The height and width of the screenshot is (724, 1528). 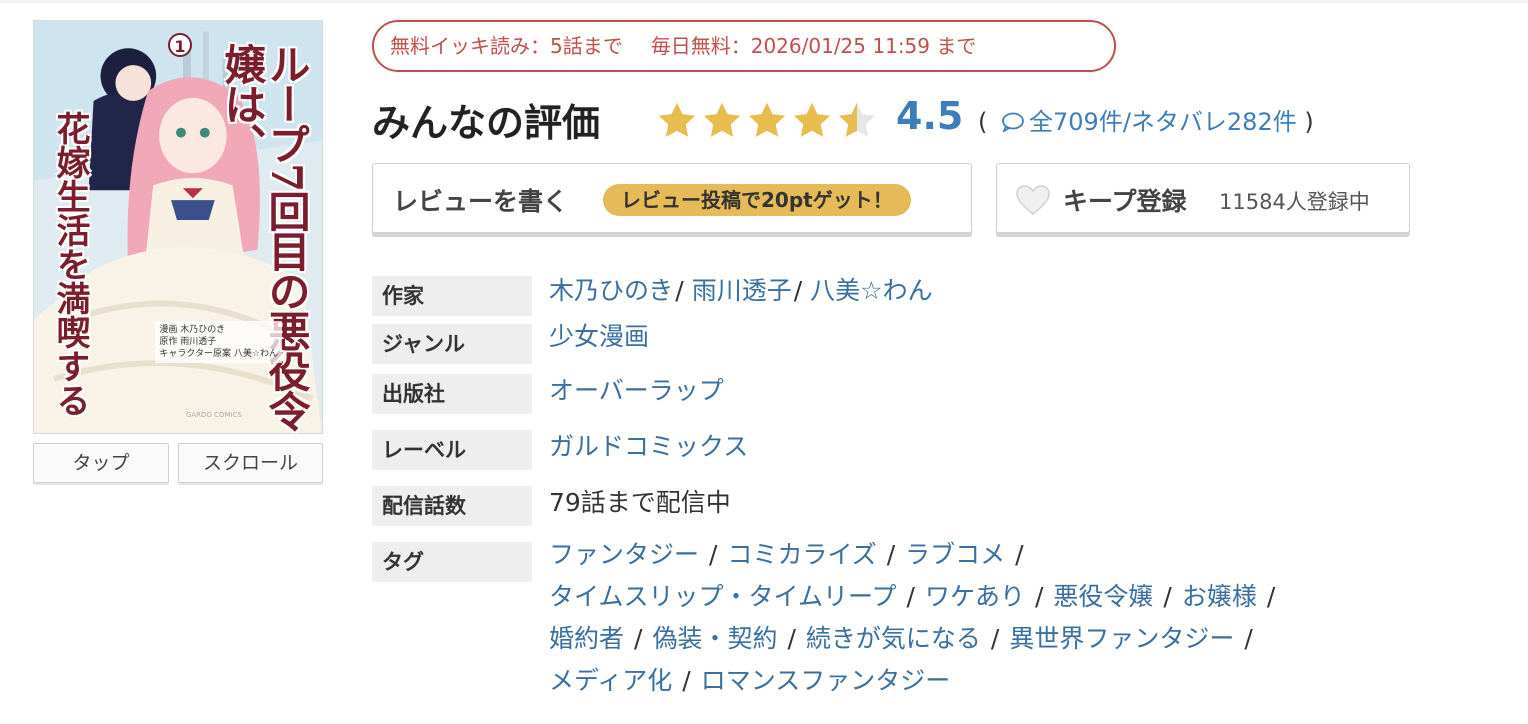 What do you see at coordinates (452, 562) in the screenshot?
I see `tags-label: タグ` at bounding box center [452, 562].